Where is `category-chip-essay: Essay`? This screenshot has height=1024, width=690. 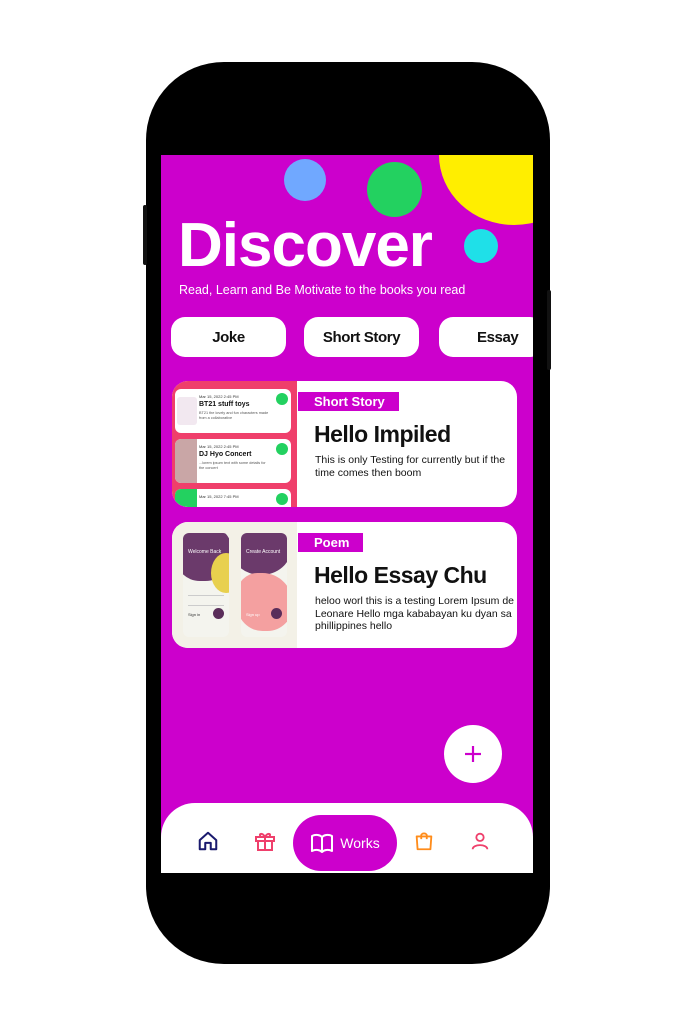
category-chip-essay: Essay is located at coordinates (486, 337).